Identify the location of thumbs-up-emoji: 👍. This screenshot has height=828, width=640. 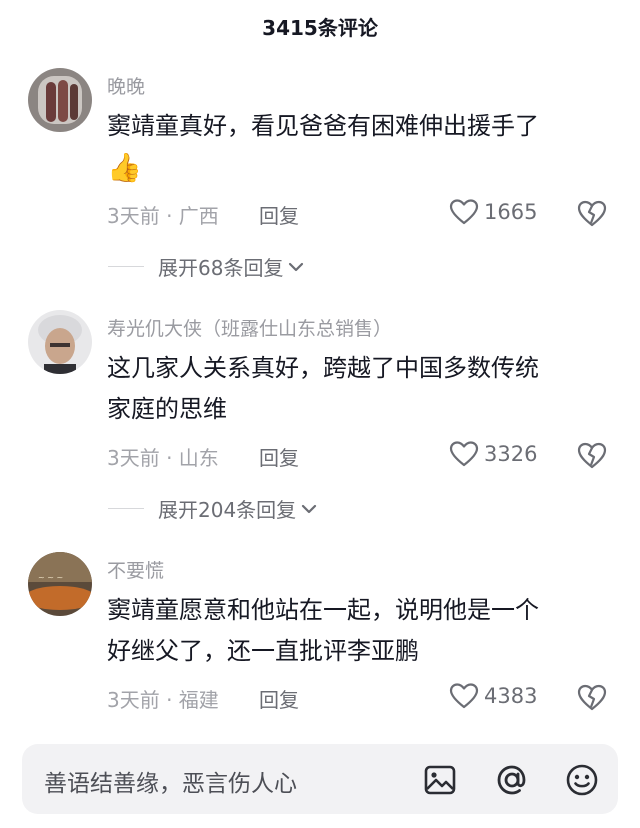
(124, 167).